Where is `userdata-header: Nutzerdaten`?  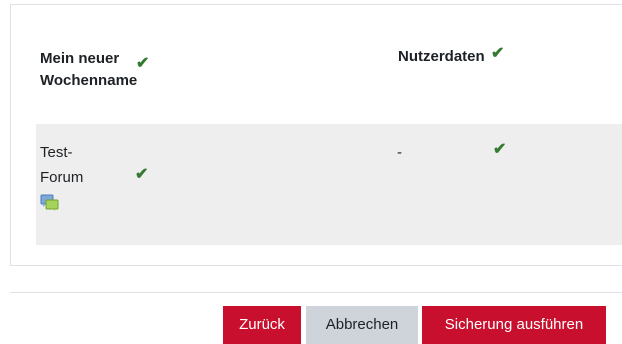 userdata-header: Nutzerdaten is located at coordinates (441, 57).